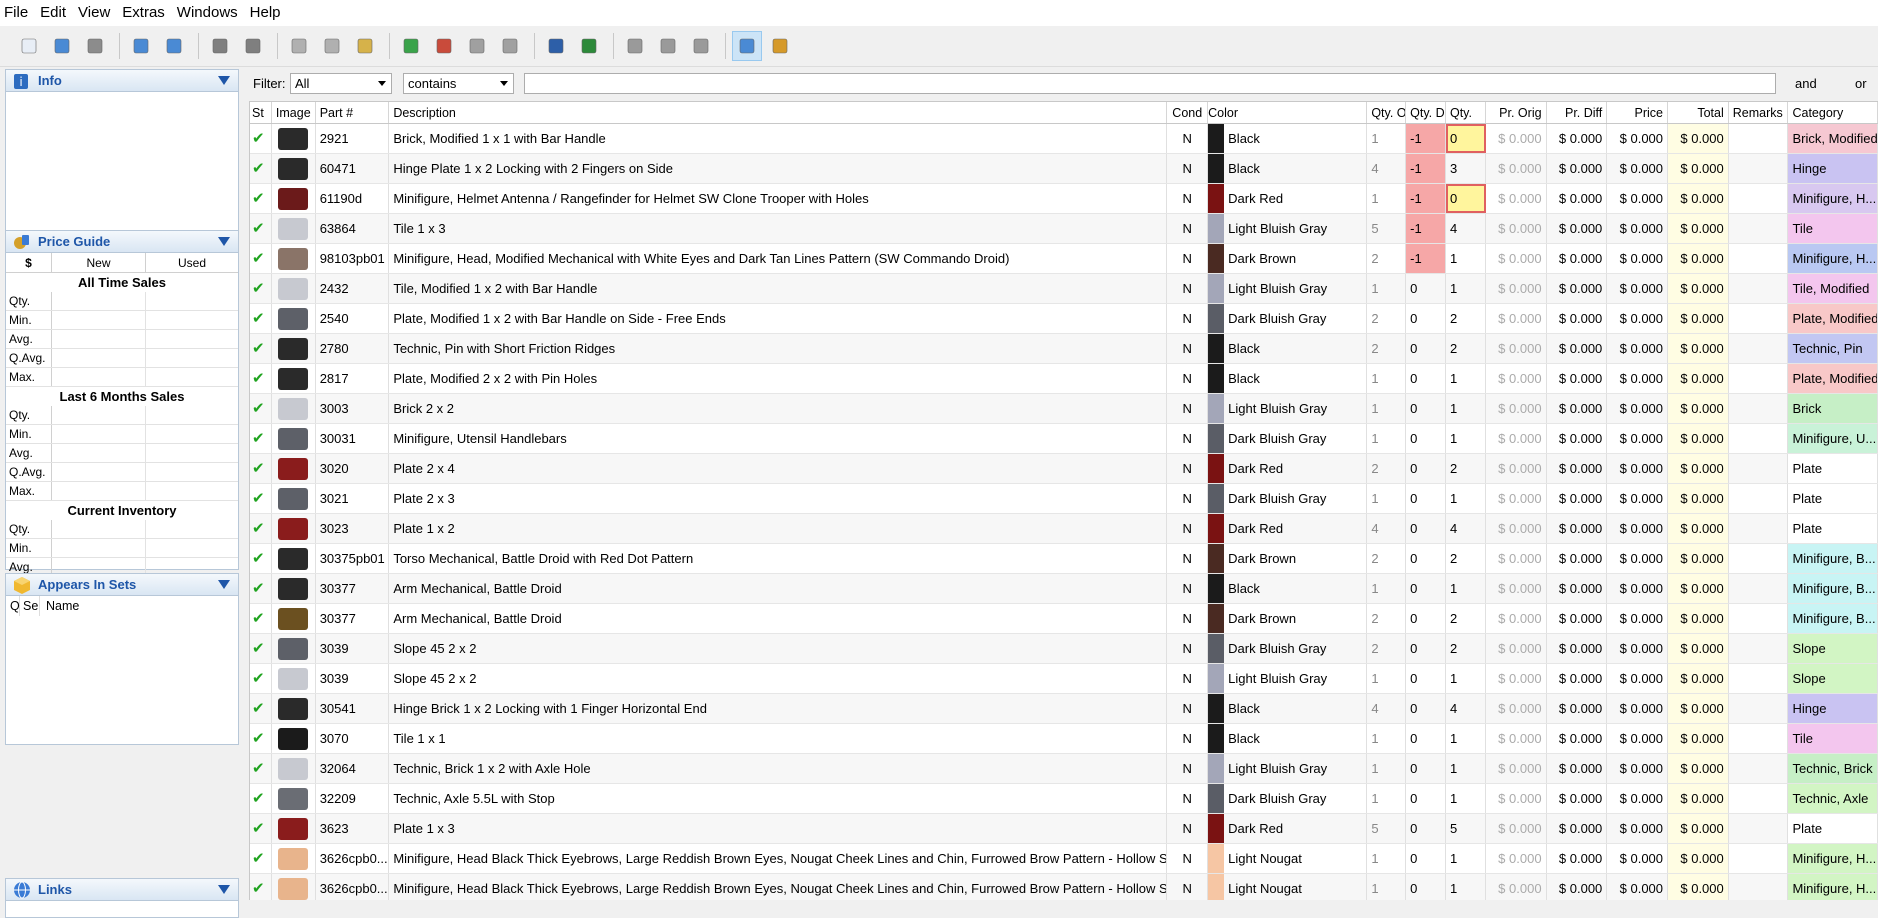 The height and width of the screenshot is (918, 1878). Describe the element at coordinates (17, 13) in the screenshot. I see `menu-file: File` at that location.